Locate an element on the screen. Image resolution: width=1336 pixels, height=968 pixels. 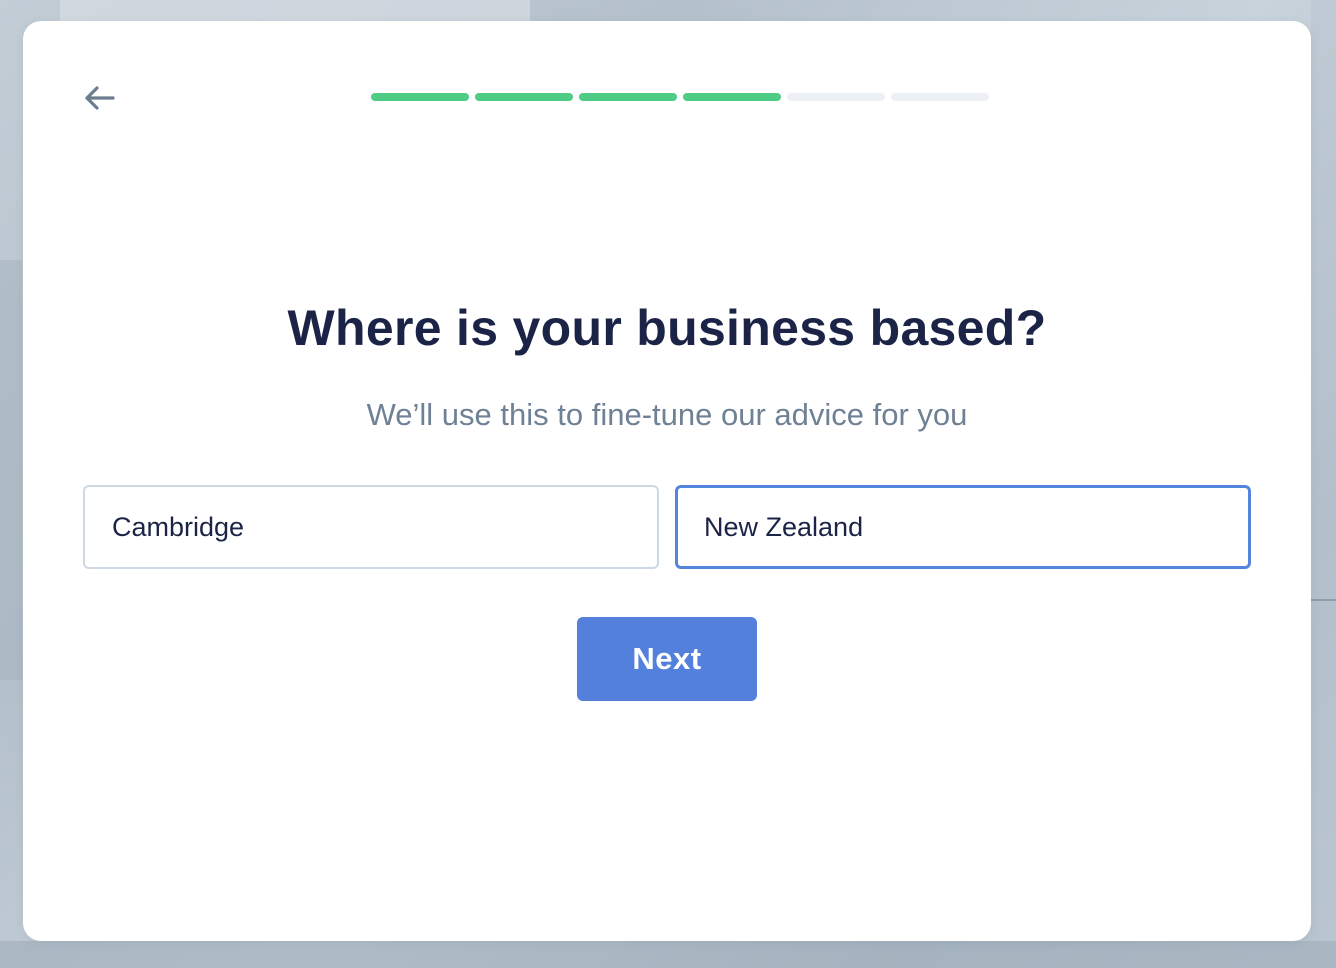
next-button: Next is located at coordinates (667, 659).